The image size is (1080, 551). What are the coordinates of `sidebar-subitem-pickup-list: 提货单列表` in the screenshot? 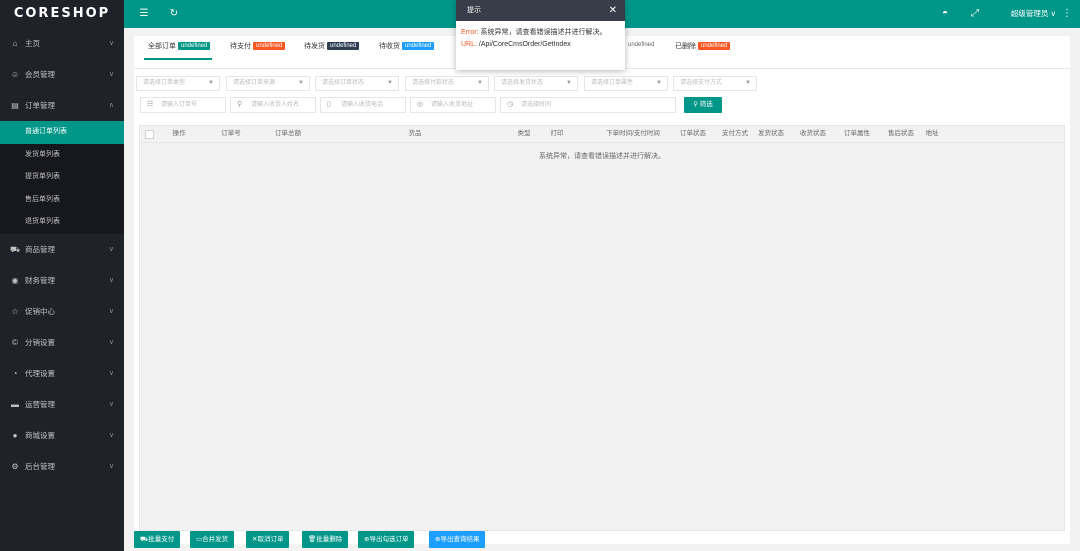 It's located at (62, 177).